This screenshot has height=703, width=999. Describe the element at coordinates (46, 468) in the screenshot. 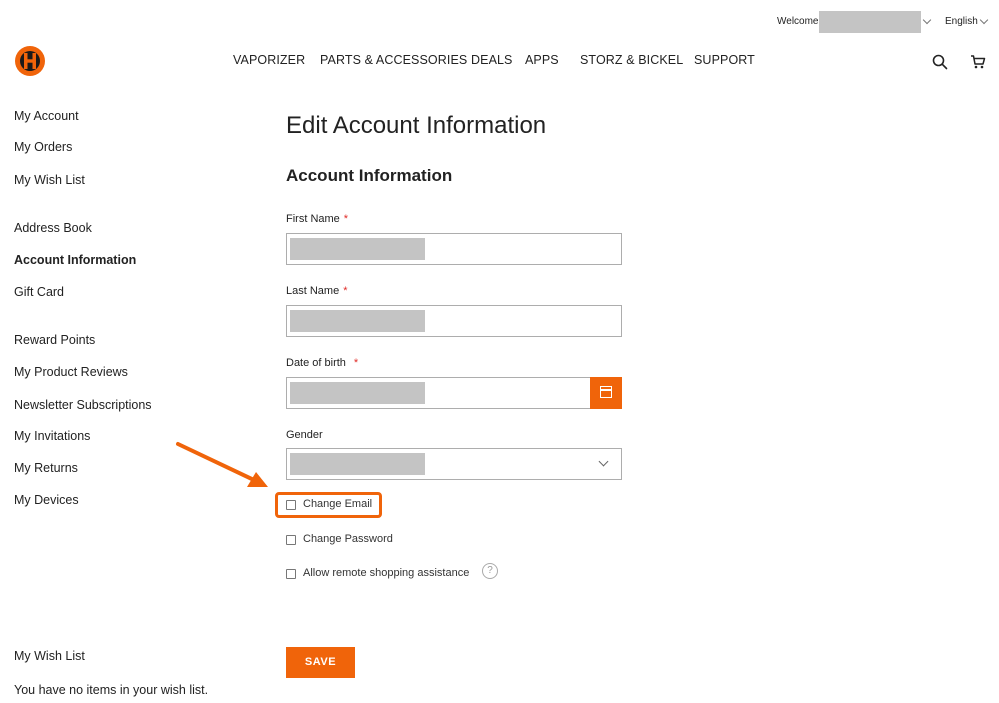

I see `sidebar-item-my-returns: My Returns` at that location.